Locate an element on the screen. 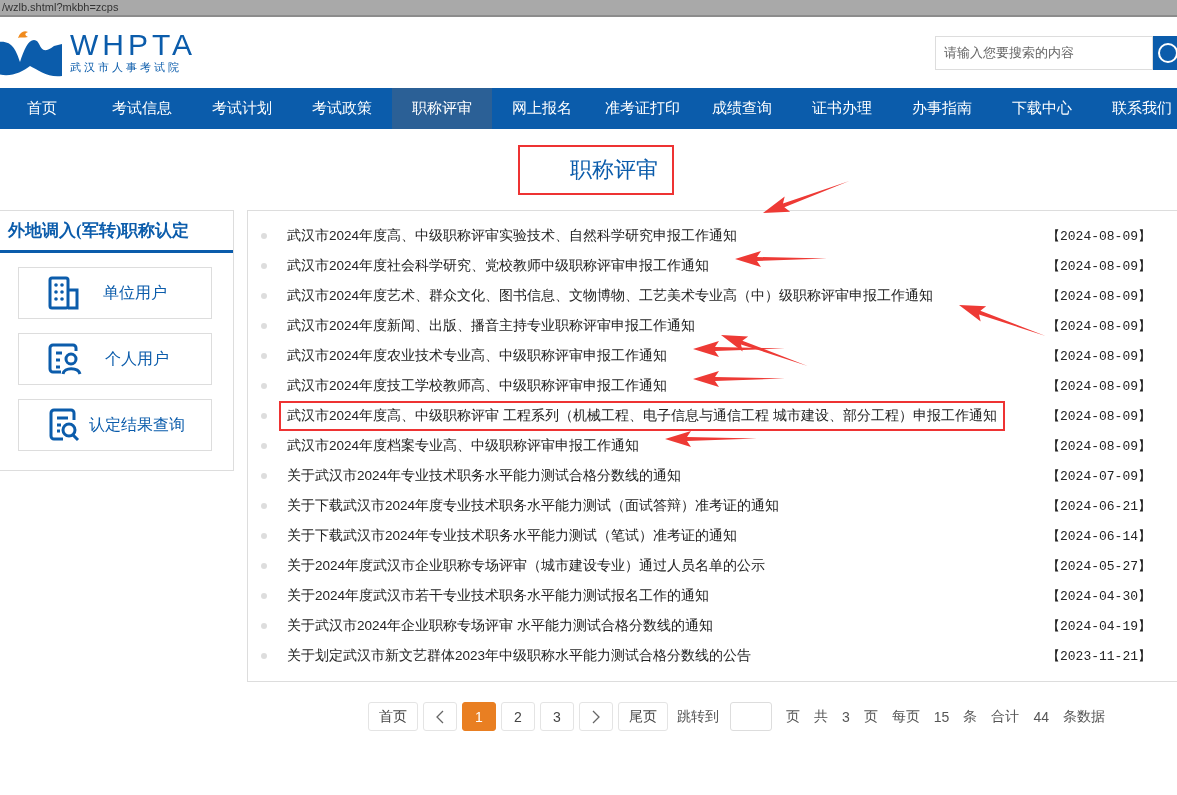 The image size is (1177, 795). notice-link: 关于下载武汉市2024年度专业技术职务水平能力测试（面试答辩）准考证的通知 is located at coordinates (533, 506).